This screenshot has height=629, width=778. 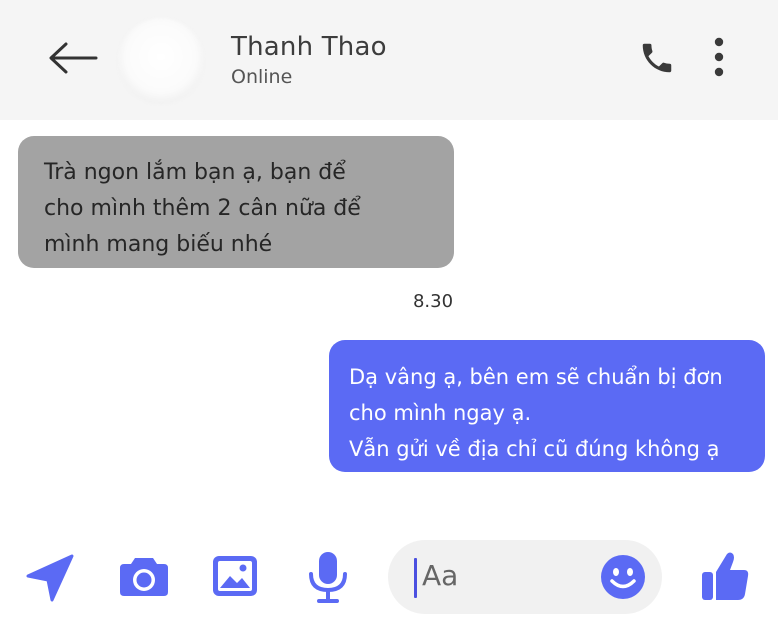 I want to click on location-send-button, so click(x=50, y=578).